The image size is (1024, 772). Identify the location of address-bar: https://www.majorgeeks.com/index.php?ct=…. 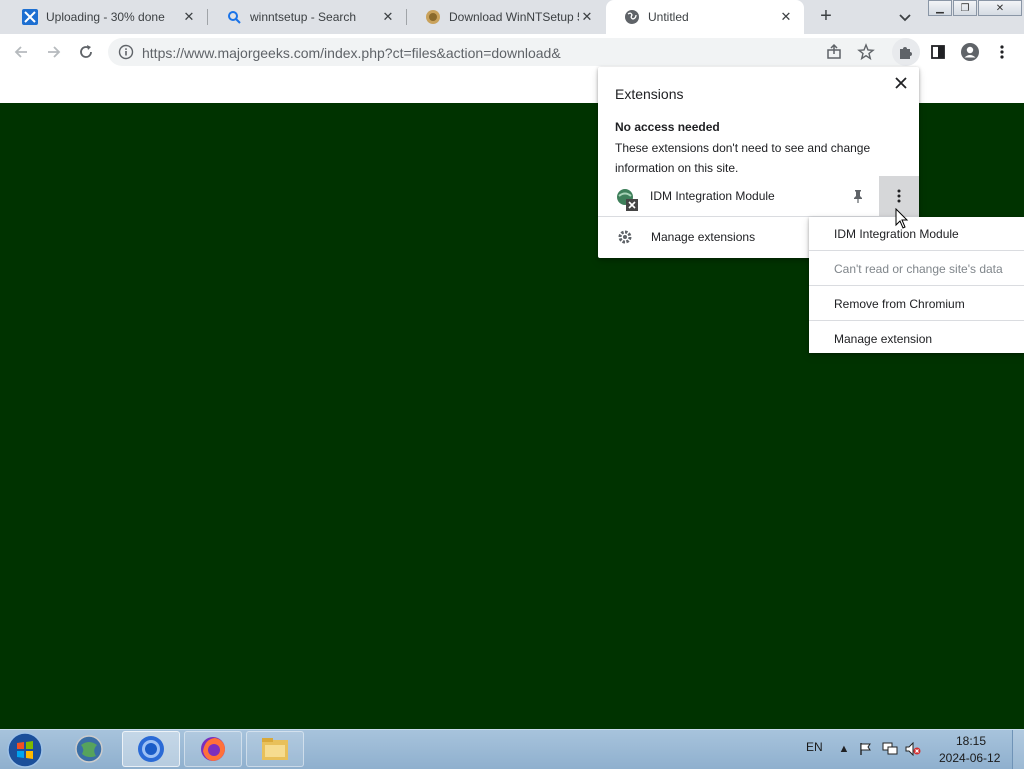
(514, 52).